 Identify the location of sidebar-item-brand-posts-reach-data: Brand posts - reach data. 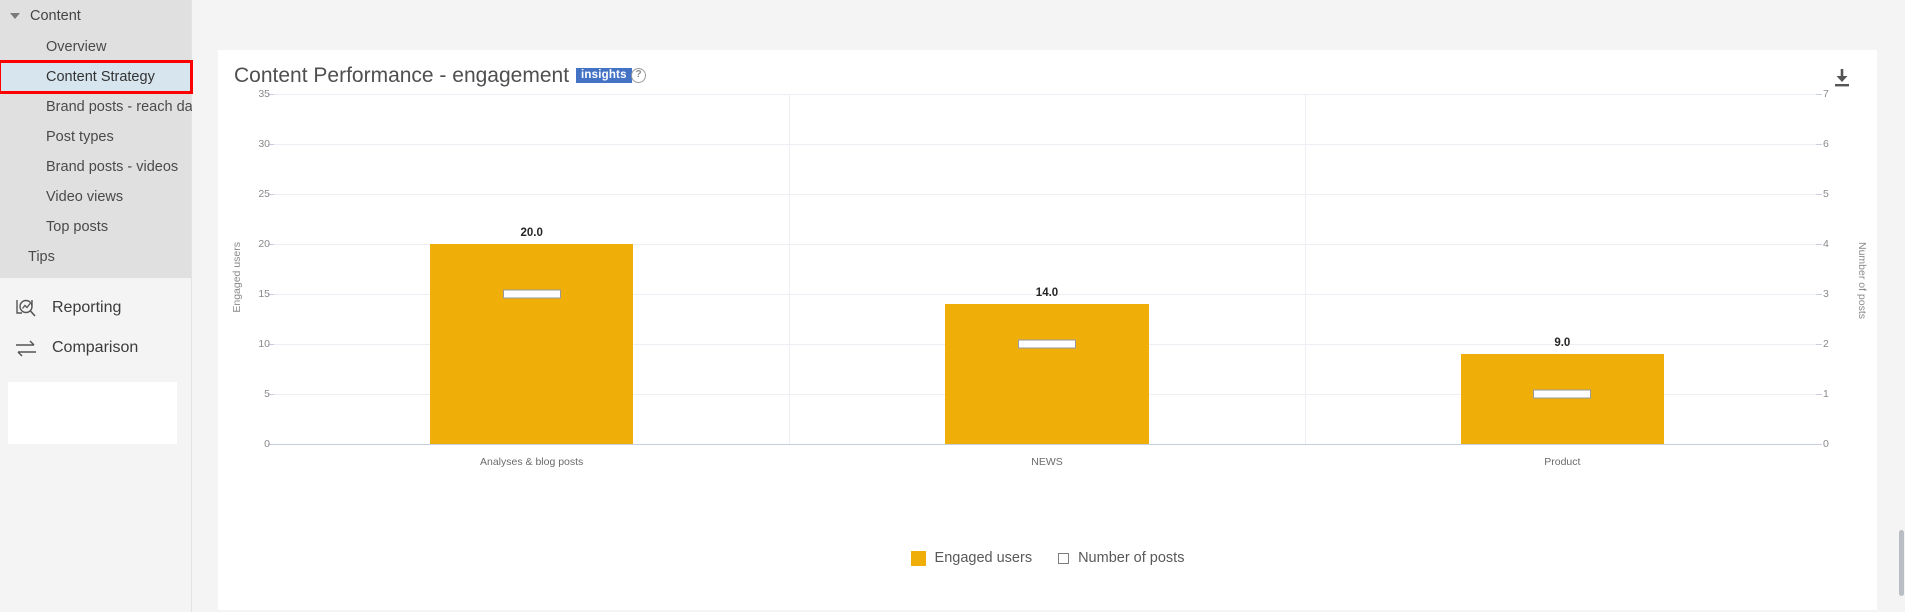
(102, 107).